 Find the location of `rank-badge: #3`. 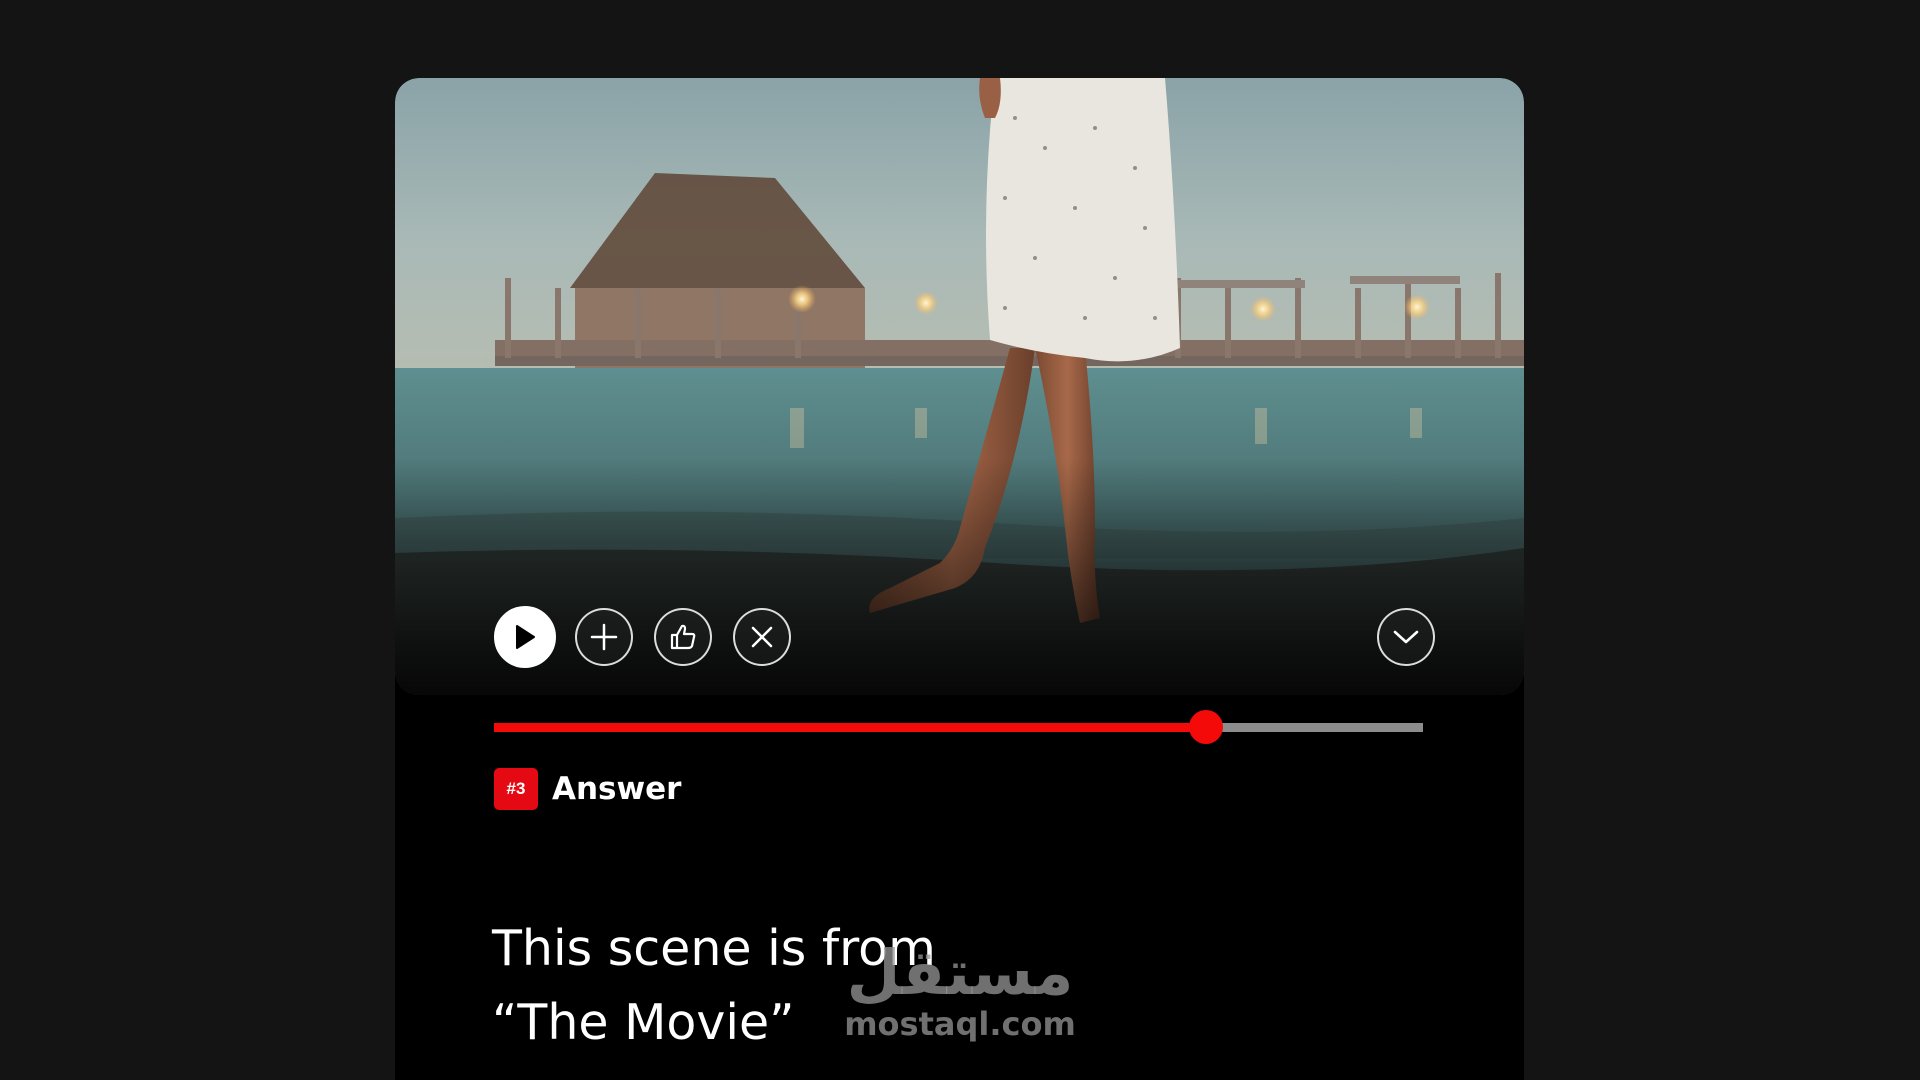

rank-badge: #3 is located at coordinates (516, 789).